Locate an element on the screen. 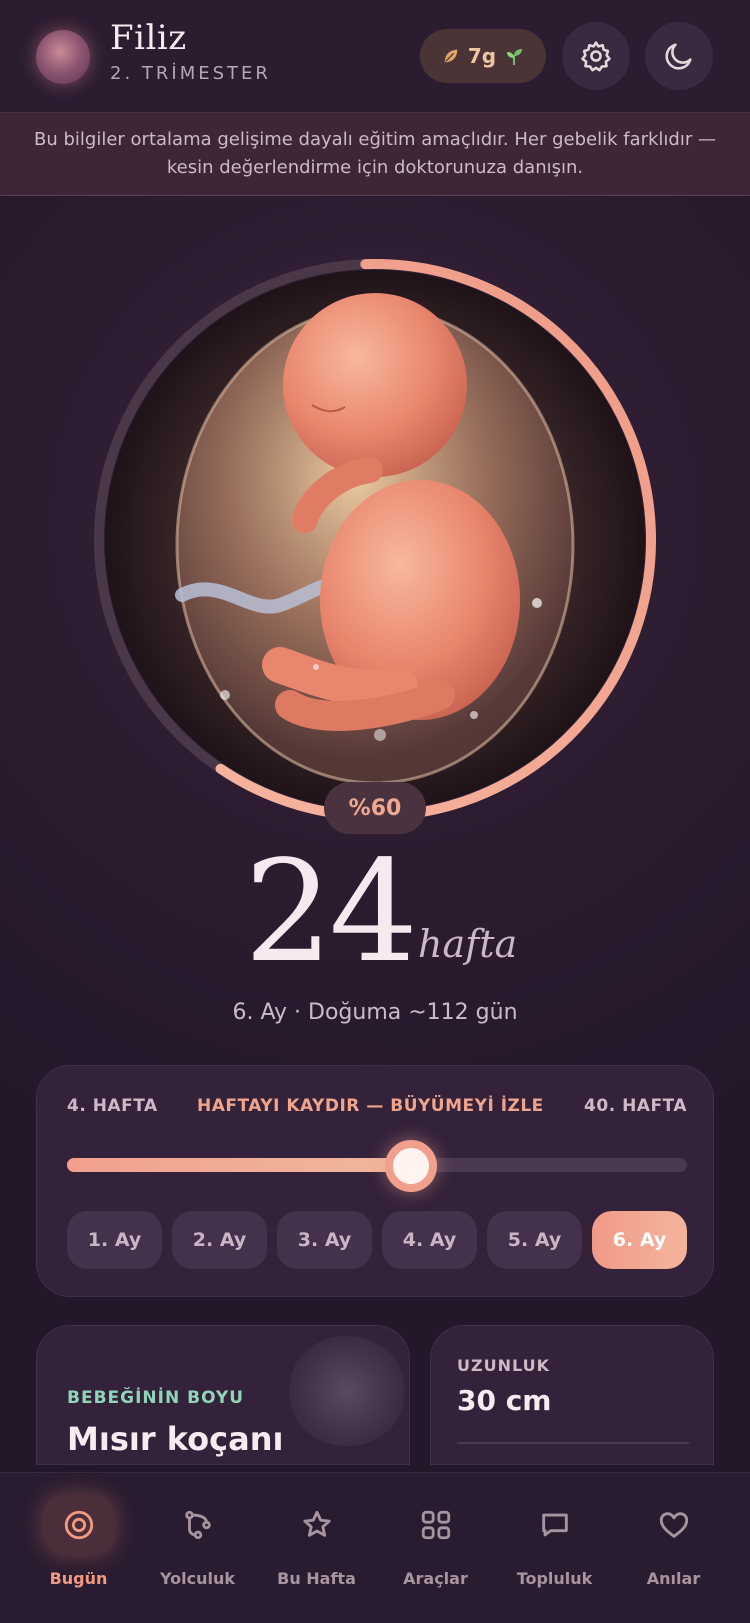 The image size is (750, 1623). avatar is located at coordinates (63, 57).